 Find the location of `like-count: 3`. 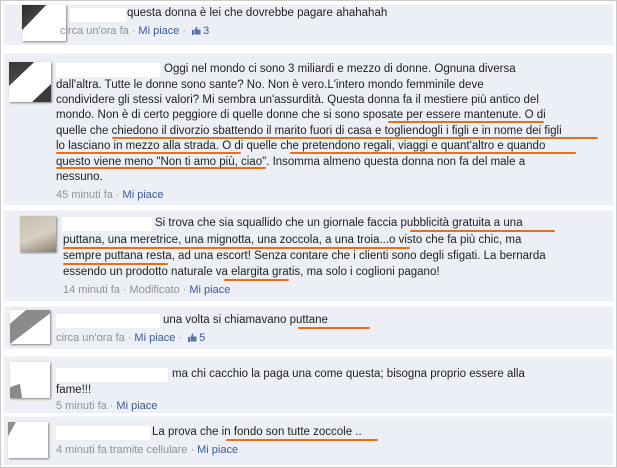

like-count: 3 is located at coordinates (206, 31).